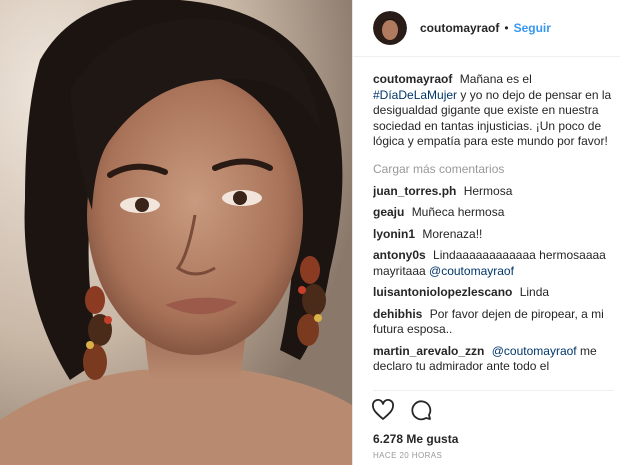 This screenshot has height=465, width=620. Describe the element at coordinates (394, 234) in the screenshot. I see `comment-username: lyonin1` at that location.